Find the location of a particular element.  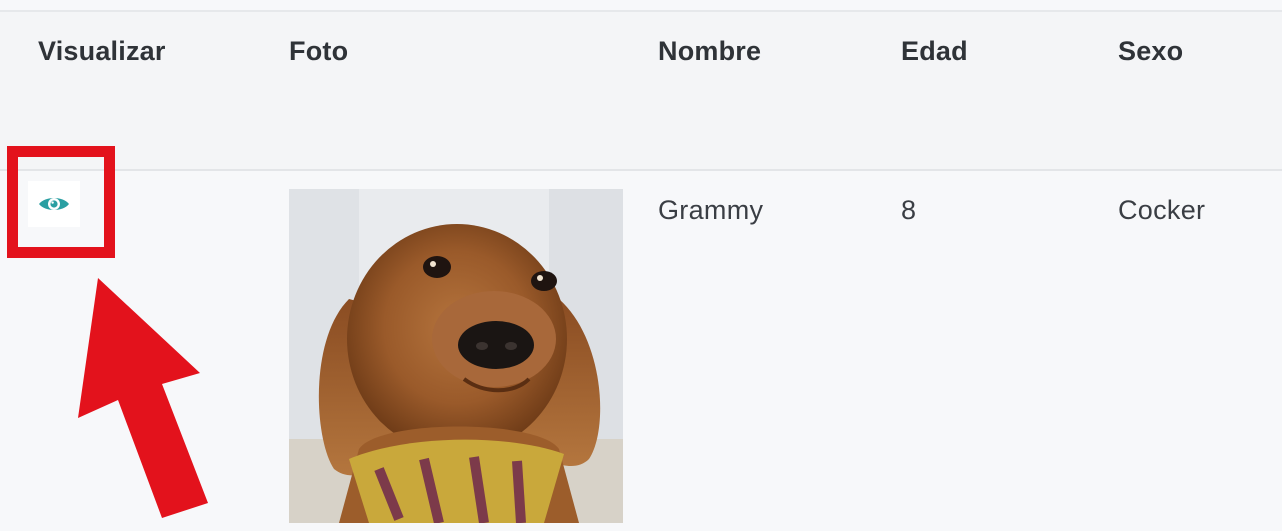

annotation-highlight-box is located at coordinates (61, 202).